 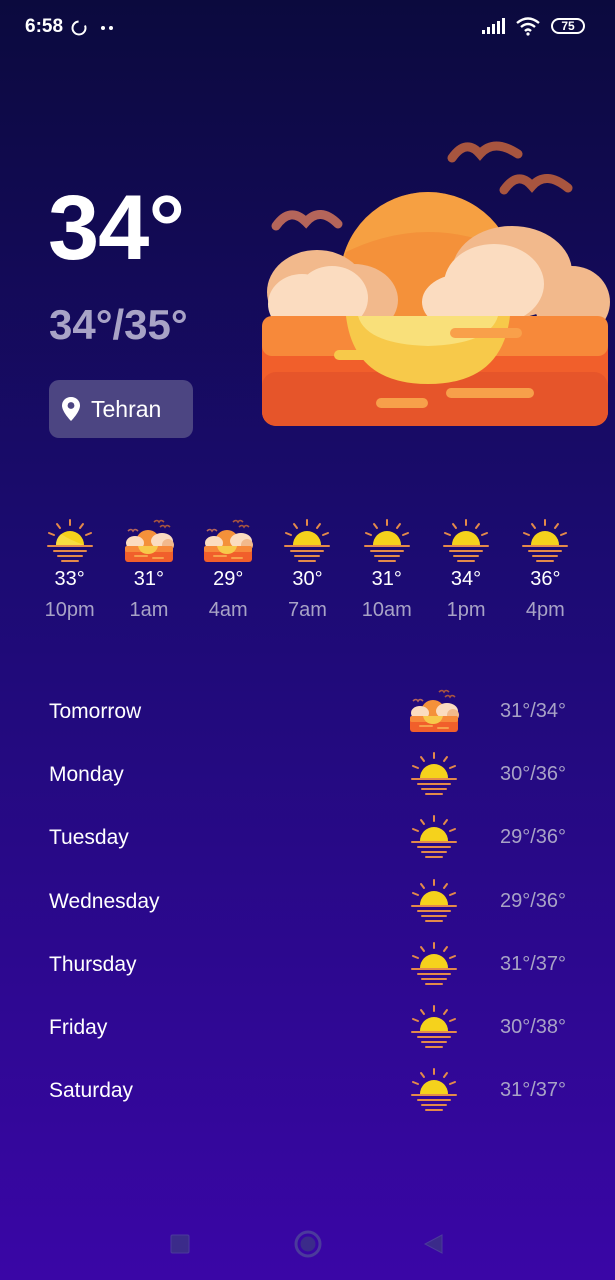 I want to click on hourly-item: 29° 4am, so click(x=228, y=570).